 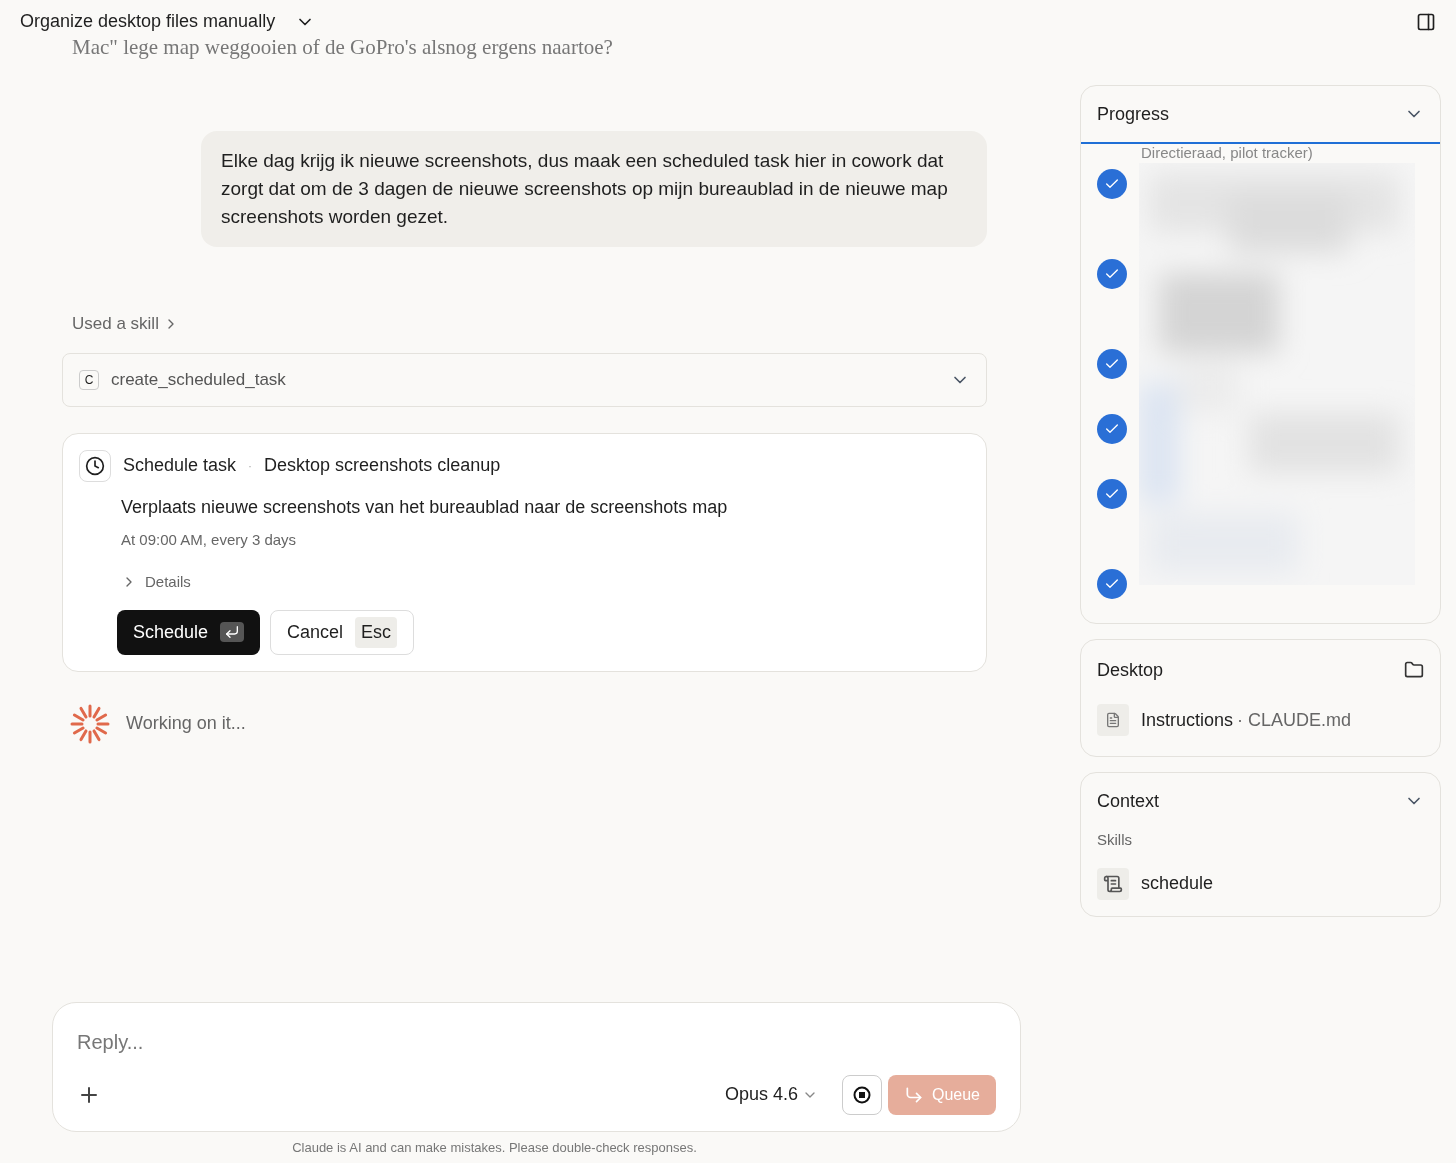 What do you see at coordinates (594, 189) in the screenshot?
I see `user-message: Elke dag krijg ik nieuwe screenshots, dus maak een scheduled task hier in cowork dat zorgt dat om de 3 dagen de nieuwe screenshots op mijn bureaublad in de nieuwe map screenshots worden gezet.` at bounding box center [594, 189].